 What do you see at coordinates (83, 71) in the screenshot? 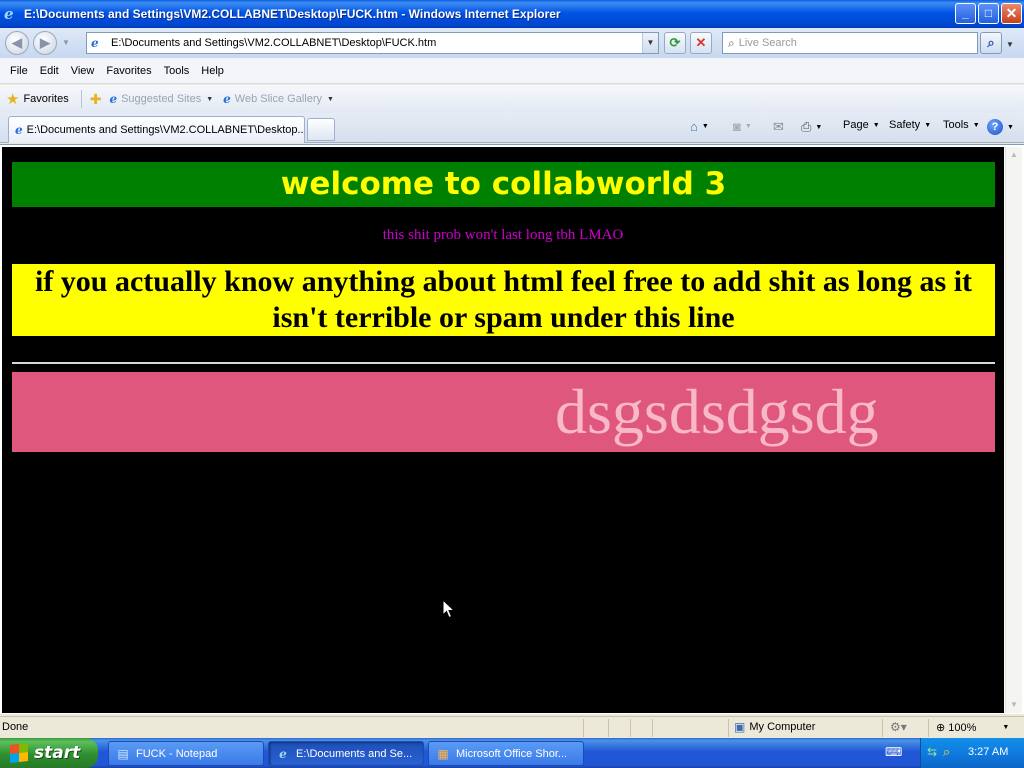
I see `menu-view: View` at bounding box center [83, 71].